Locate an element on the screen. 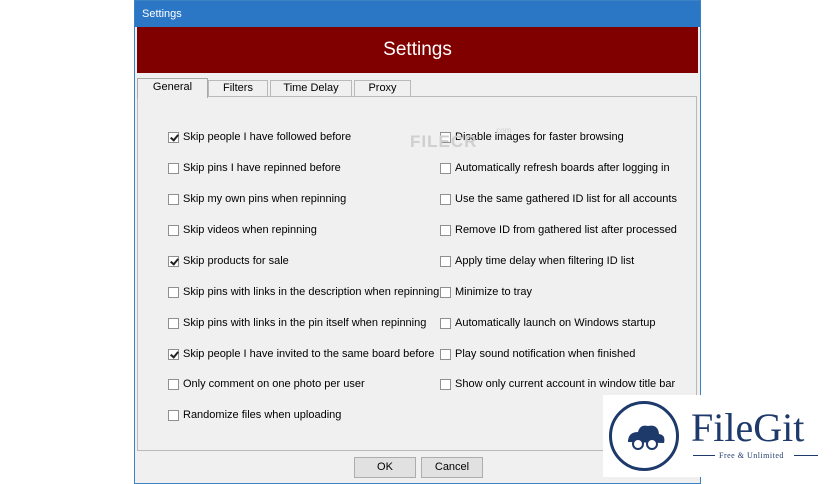 This screenshot has width=836, height=484. option-label: Randomize files when uploading is located at coordinates (262, 415).